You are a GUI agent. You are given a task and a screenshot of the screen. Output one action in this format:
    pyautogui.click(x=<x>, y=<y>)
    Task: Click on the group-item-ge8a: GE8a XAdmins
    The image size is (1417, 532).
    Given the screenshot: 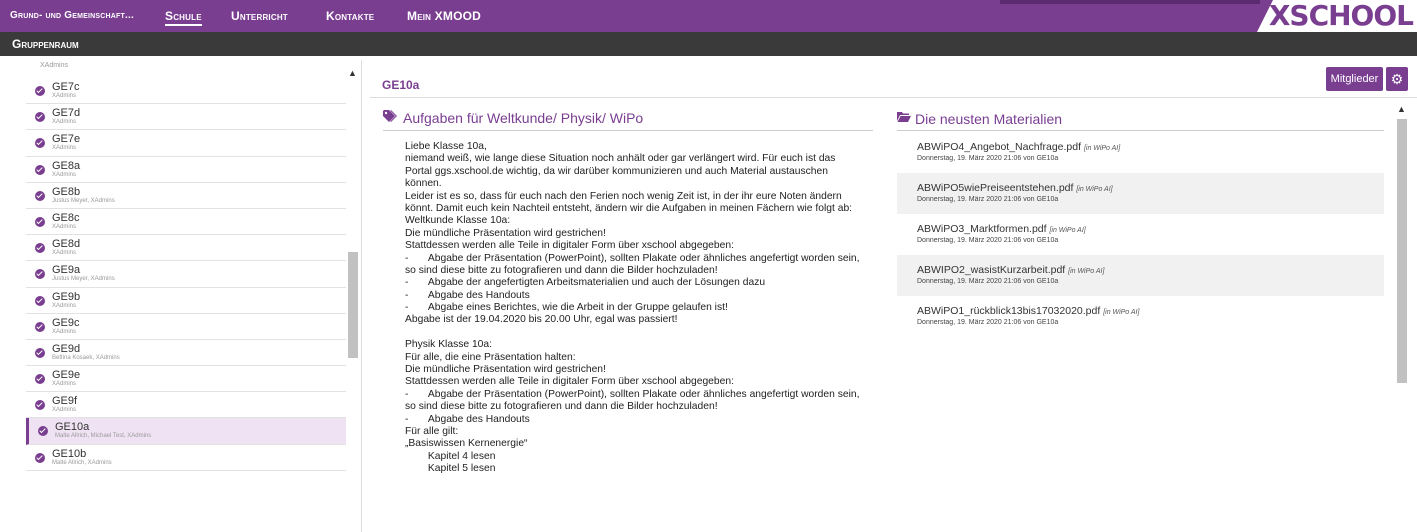 What is the action you would take?
    pyautogui.click(x=186, y=170)
    